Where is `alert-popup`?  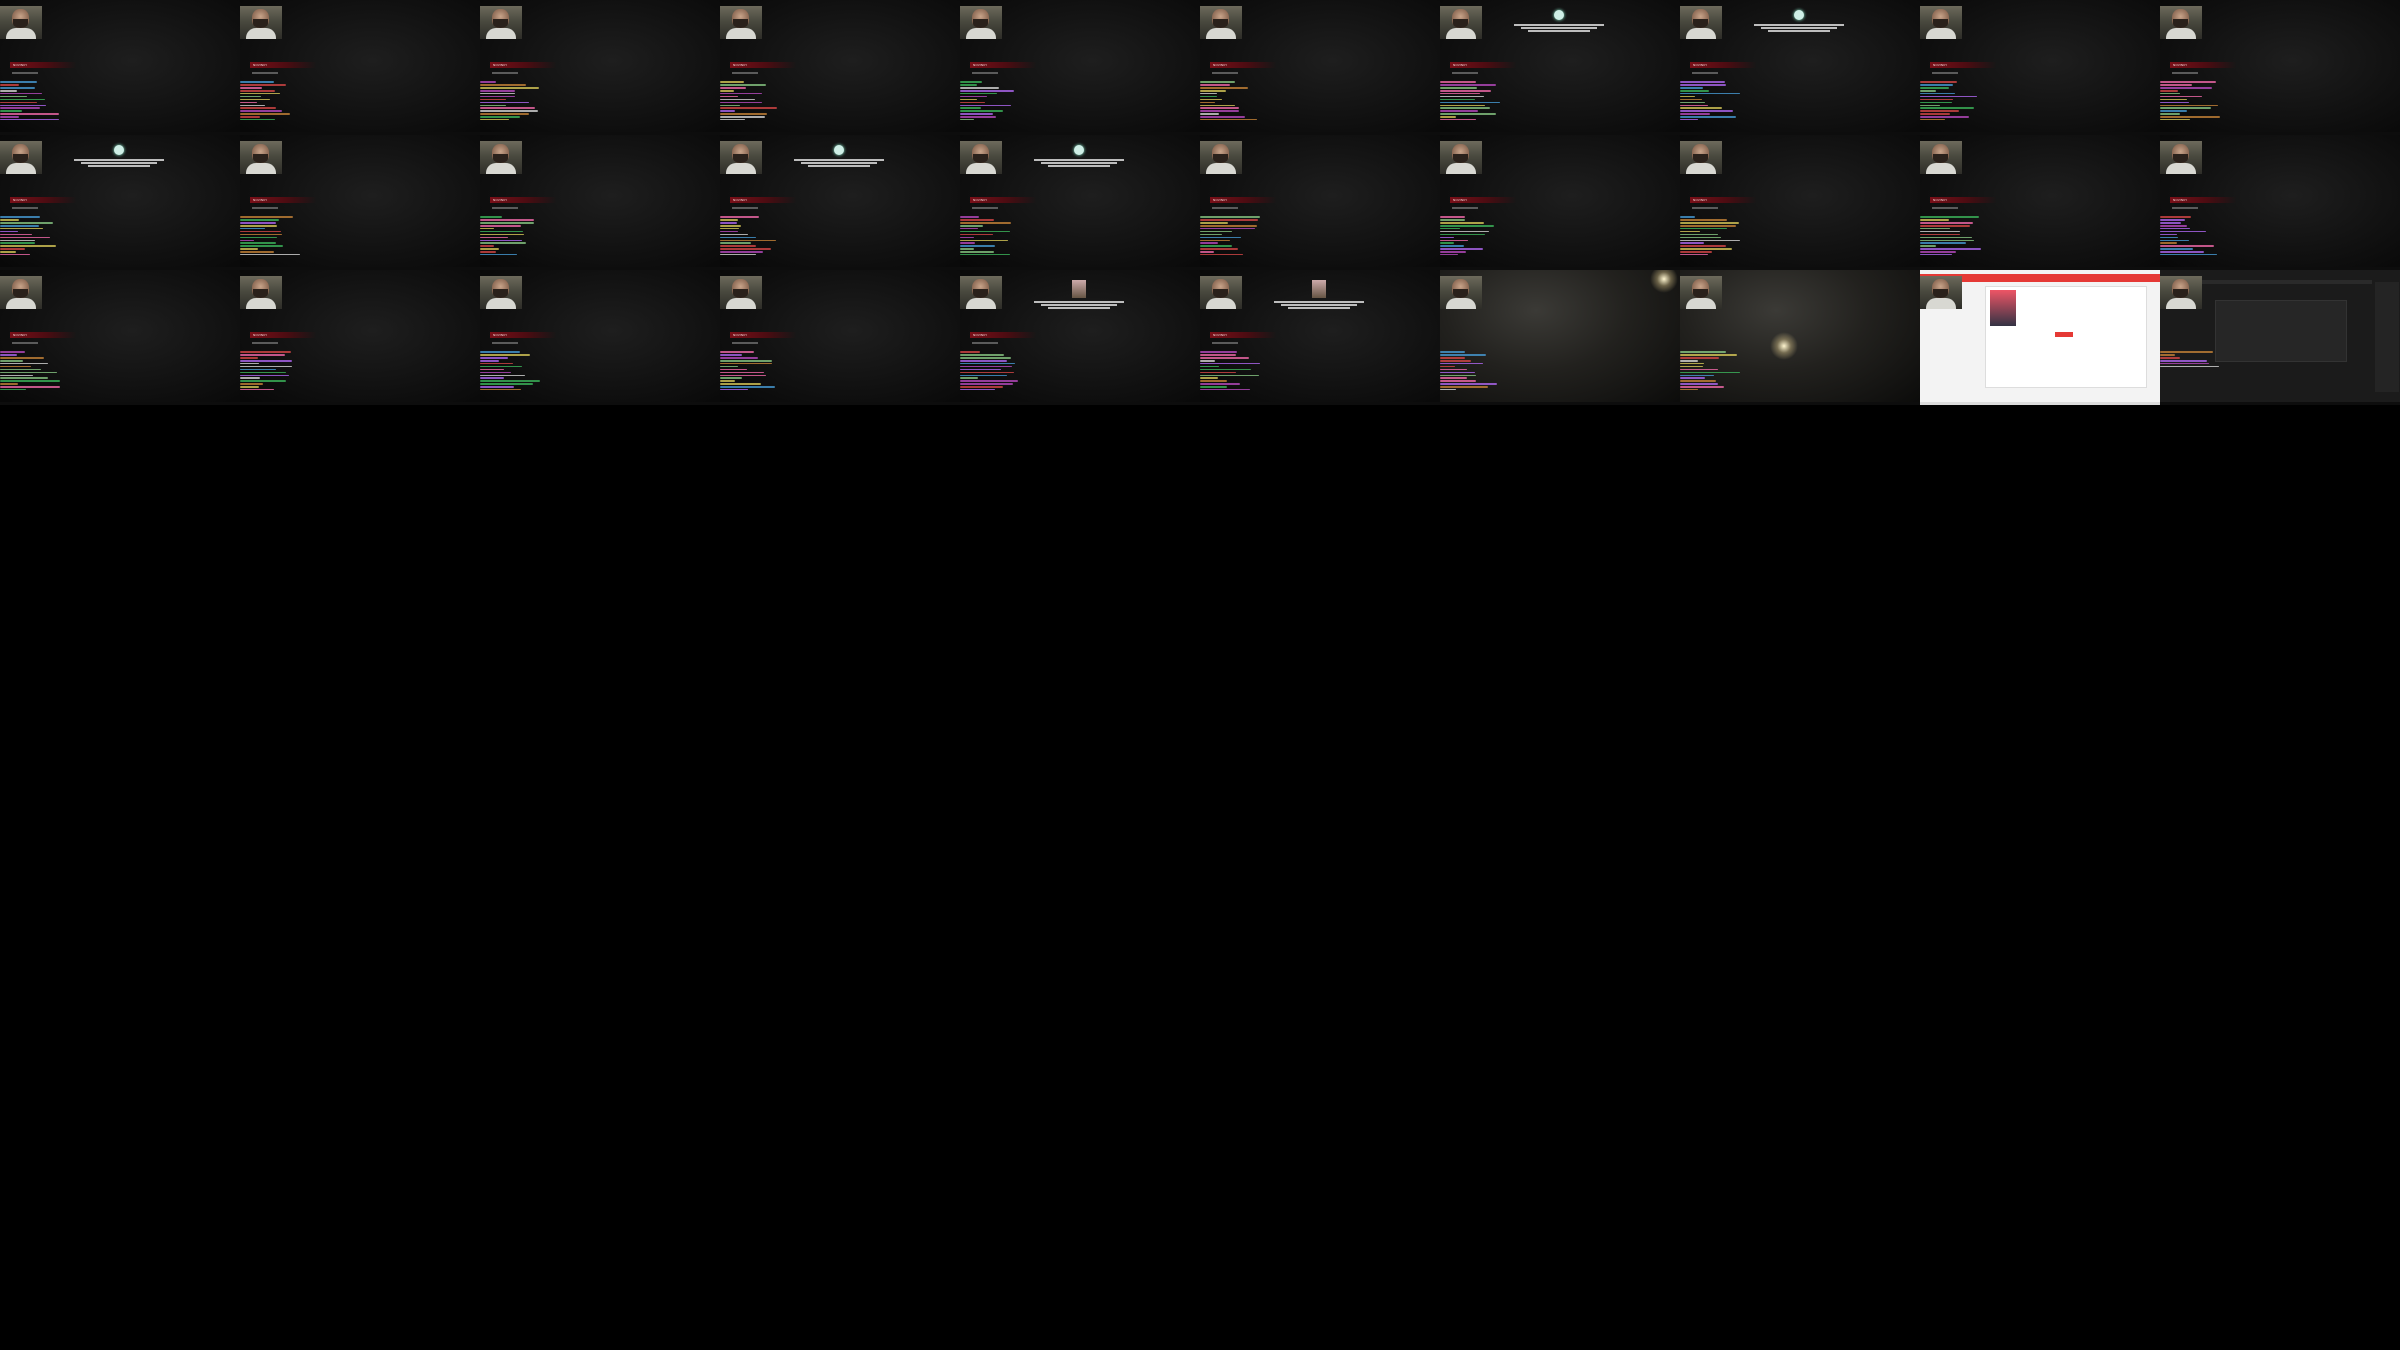
alert-popup is located at coordinates (1079, 295).